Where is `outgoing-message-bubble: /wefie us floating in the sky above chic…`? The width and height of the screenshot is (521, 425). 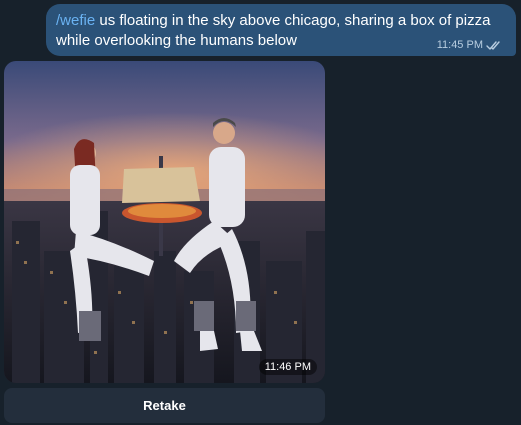 outgoing-message-bubble: /wefie us floating in the sky above chic… is located at coordinates (281, 30).